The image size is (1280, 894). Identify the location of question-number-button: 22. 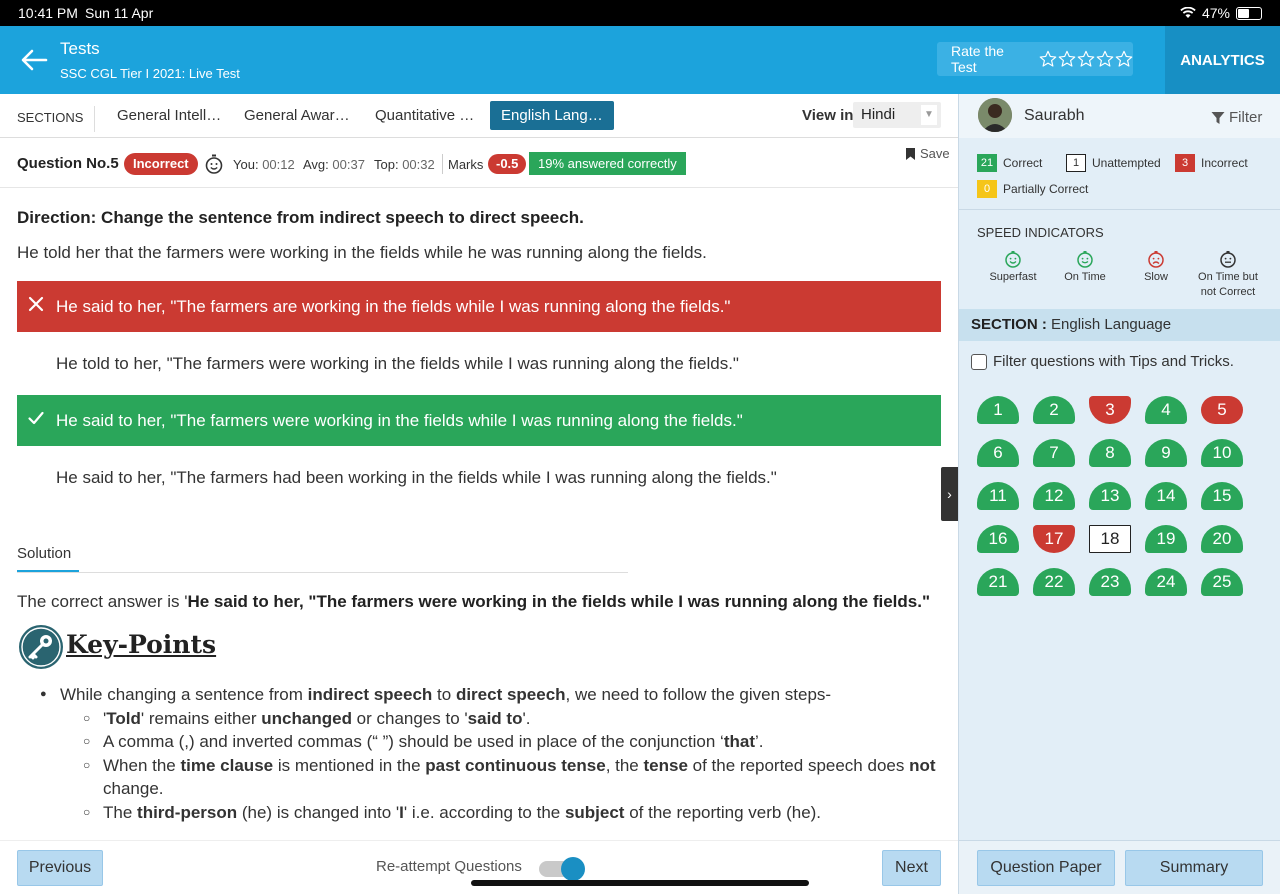
(1054, 582).